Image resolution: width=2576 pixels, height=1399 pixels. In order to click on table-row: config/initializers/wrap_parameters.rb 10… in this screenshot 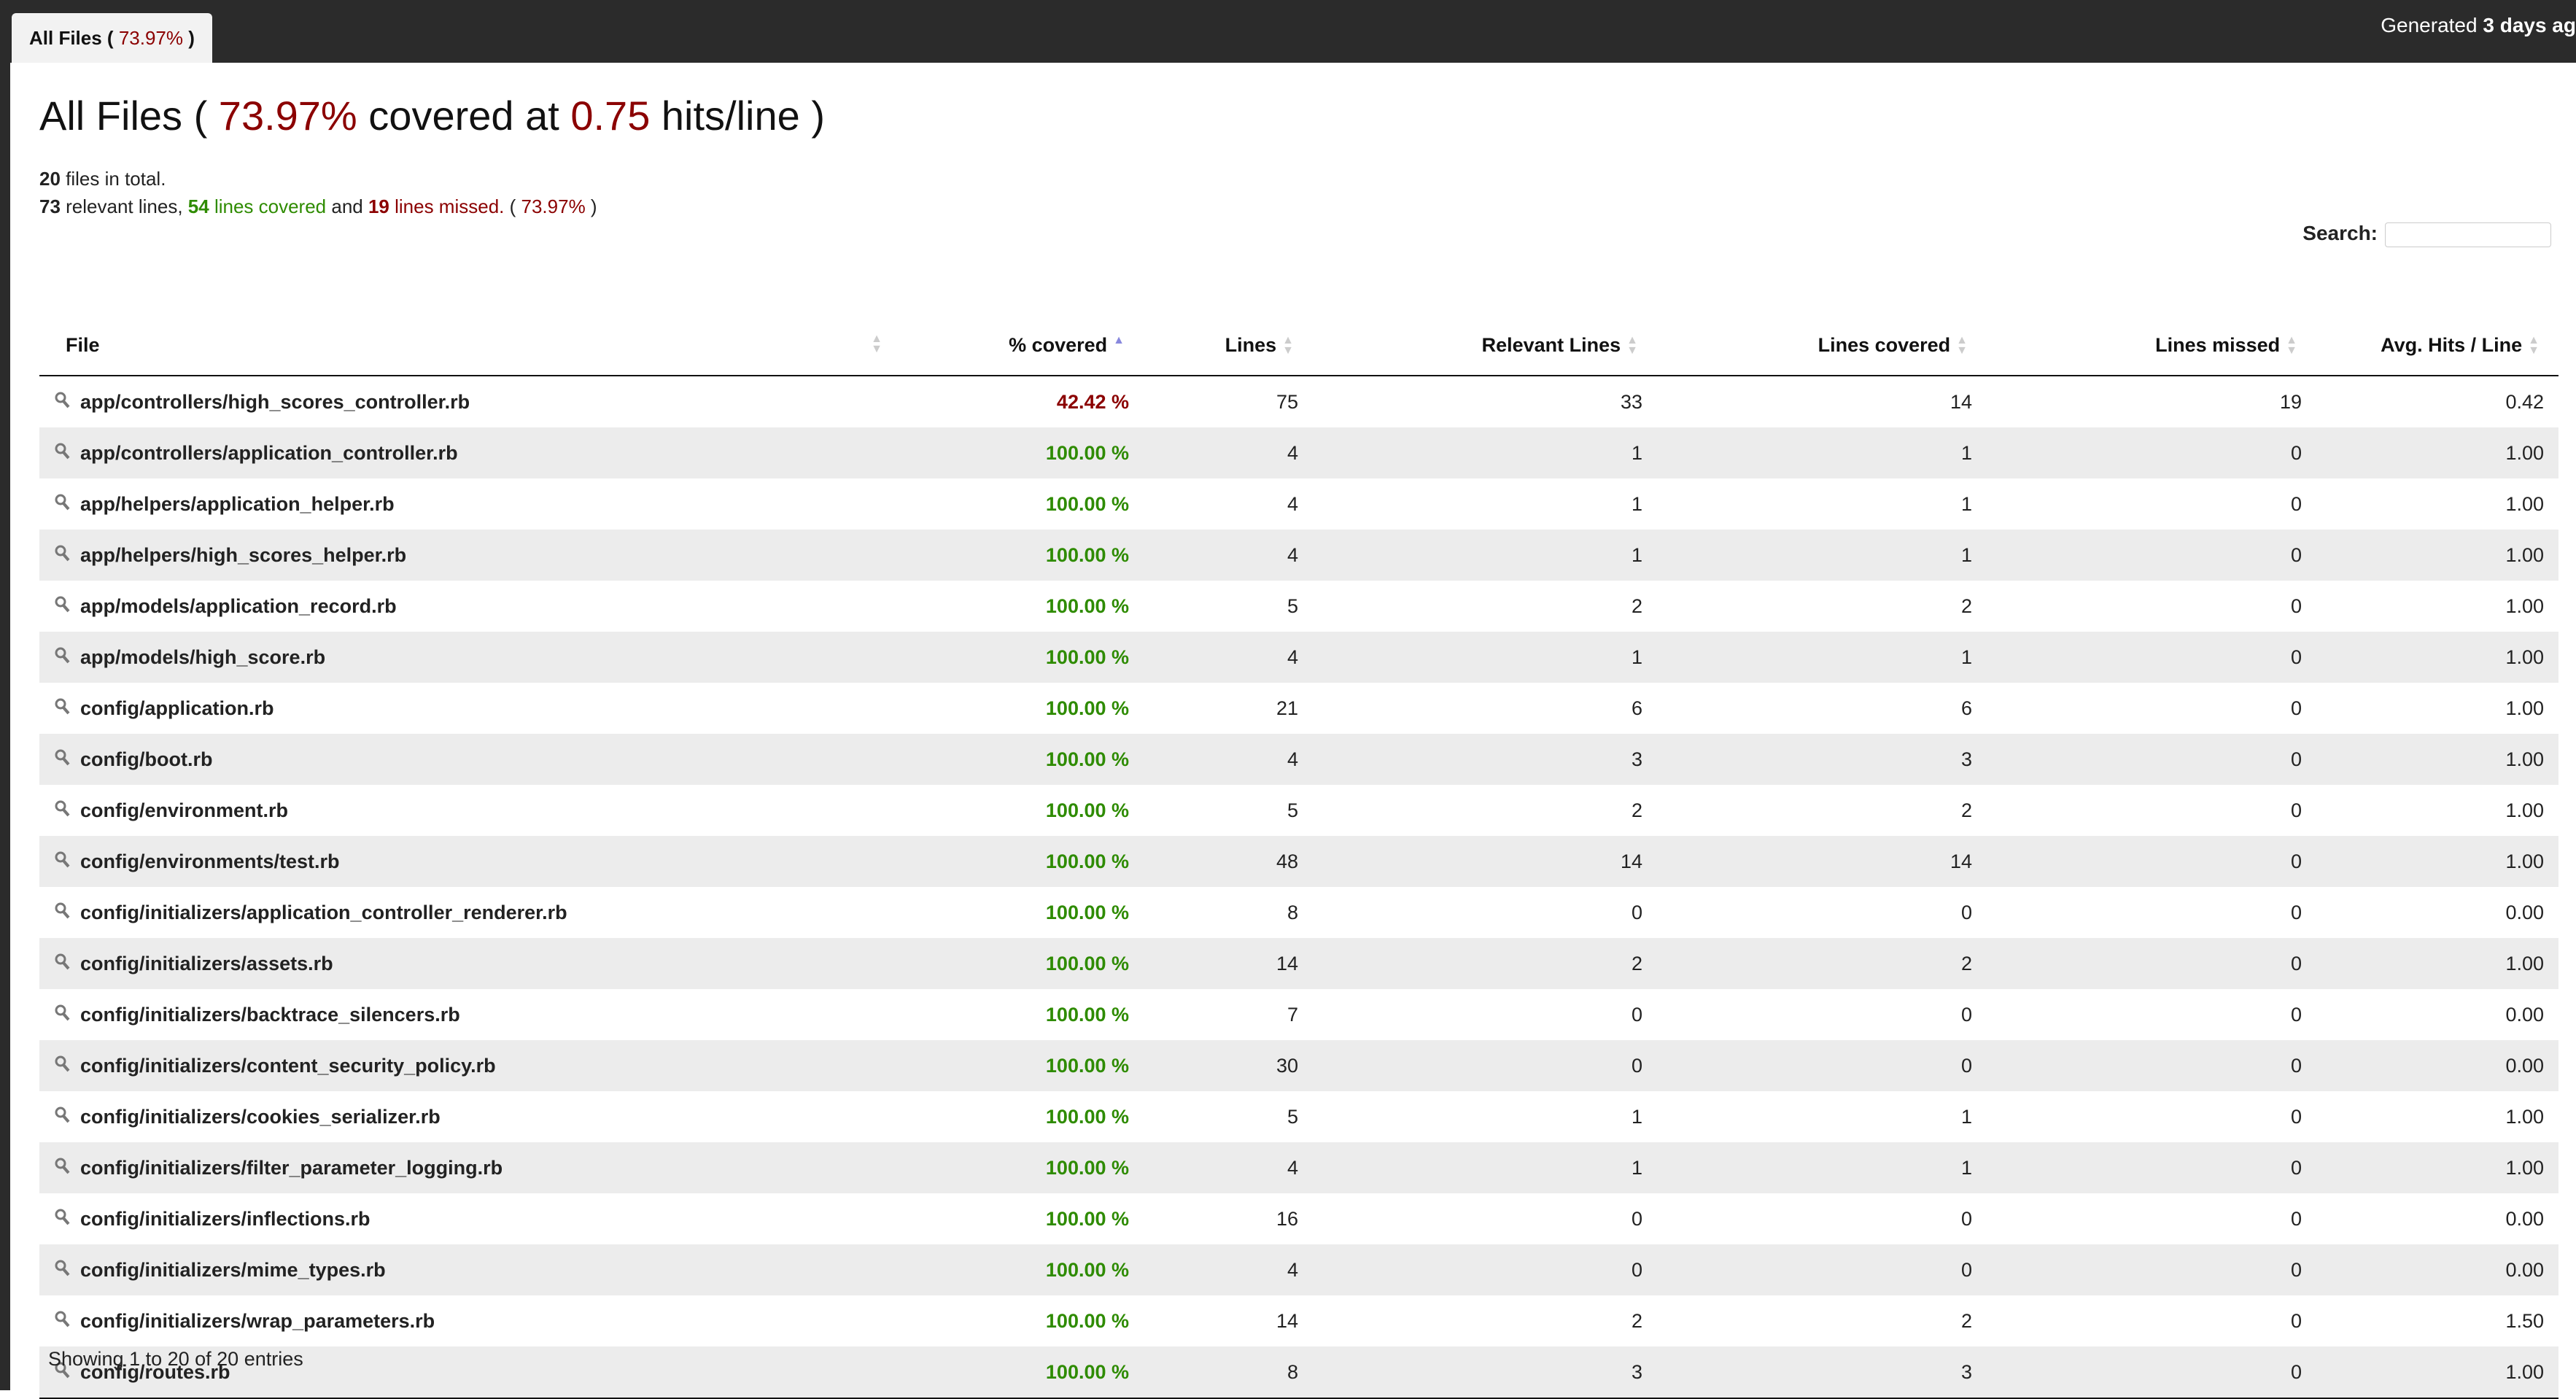, I will do `click(1298, 1320)`.